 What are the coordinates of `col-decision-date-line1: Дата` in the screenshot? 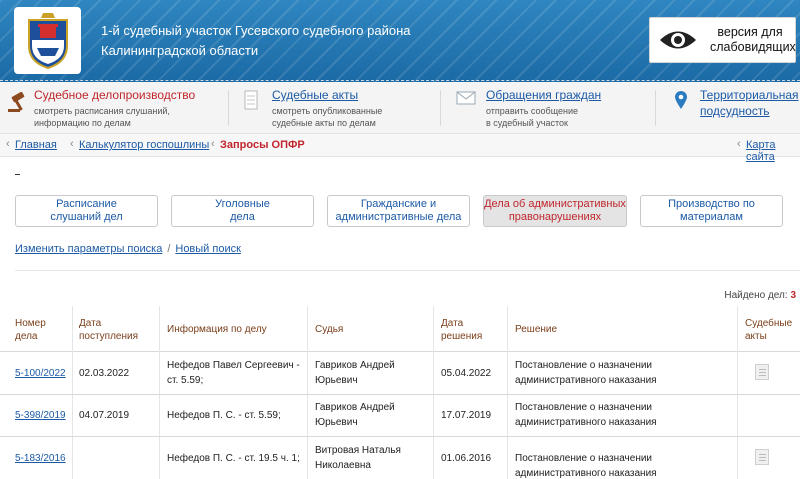 It's located at (452, 323).